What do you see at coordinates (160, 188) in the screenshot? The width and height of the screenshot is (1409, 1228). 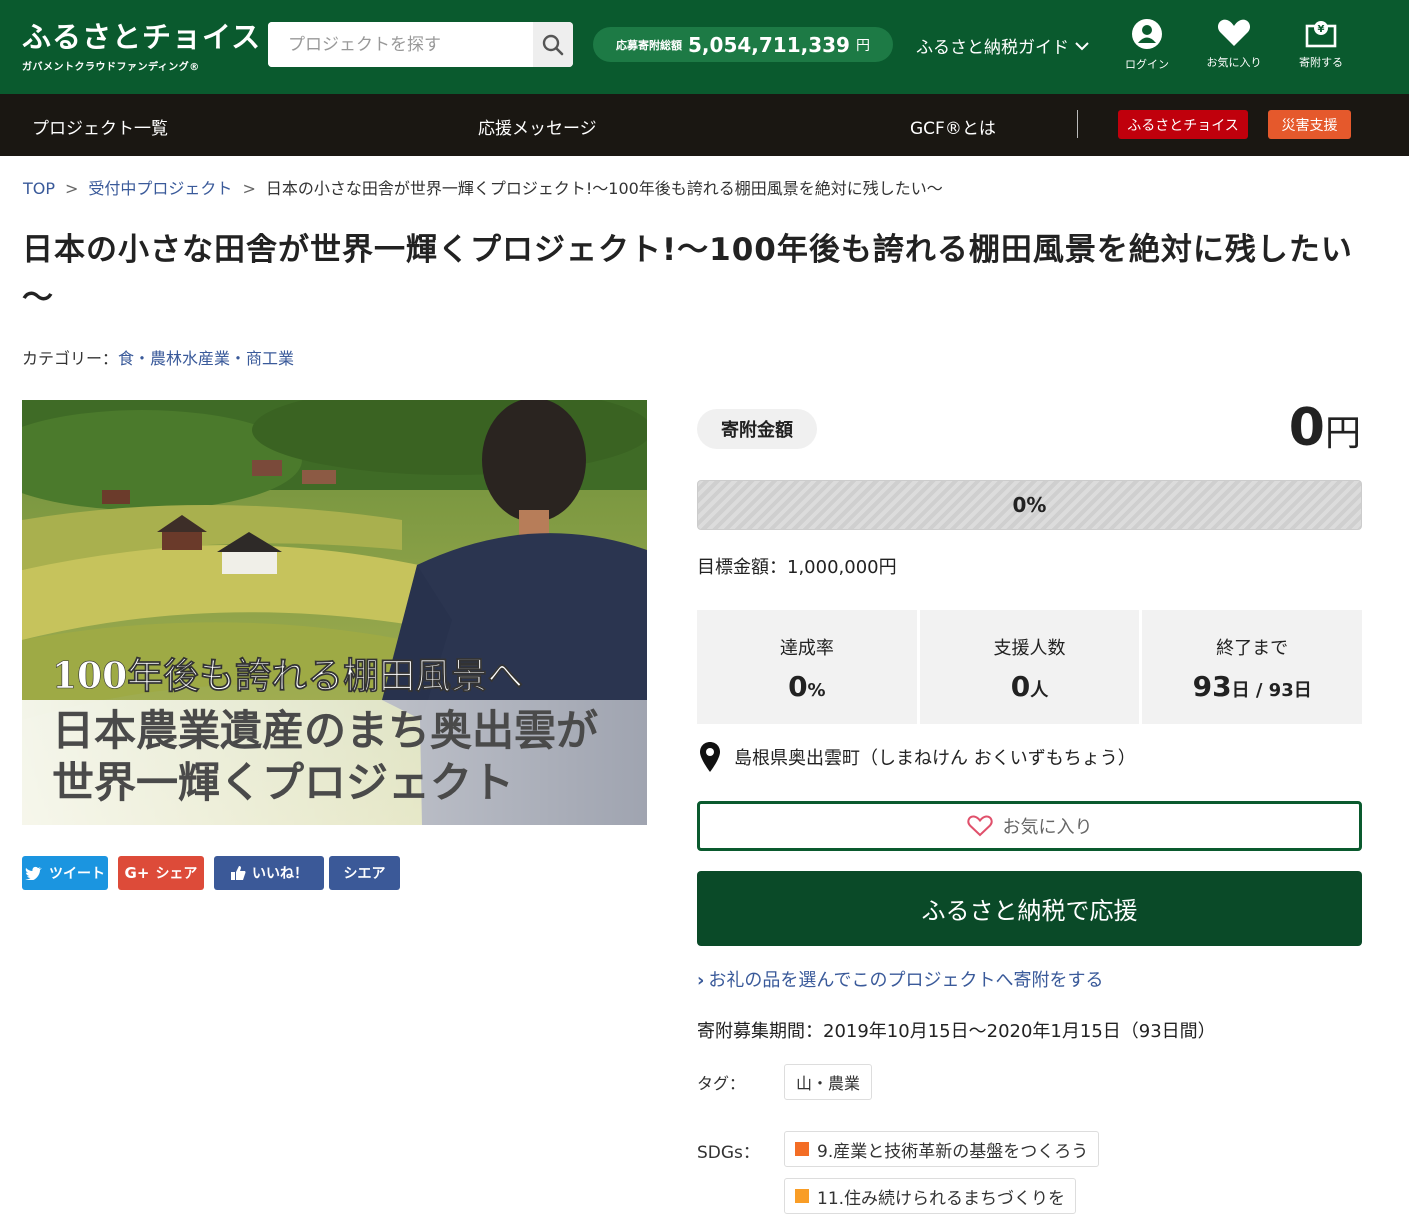 I see `breadcrumb-projects-link: 受付中プロジェクト` at bounding box center [160, 188].